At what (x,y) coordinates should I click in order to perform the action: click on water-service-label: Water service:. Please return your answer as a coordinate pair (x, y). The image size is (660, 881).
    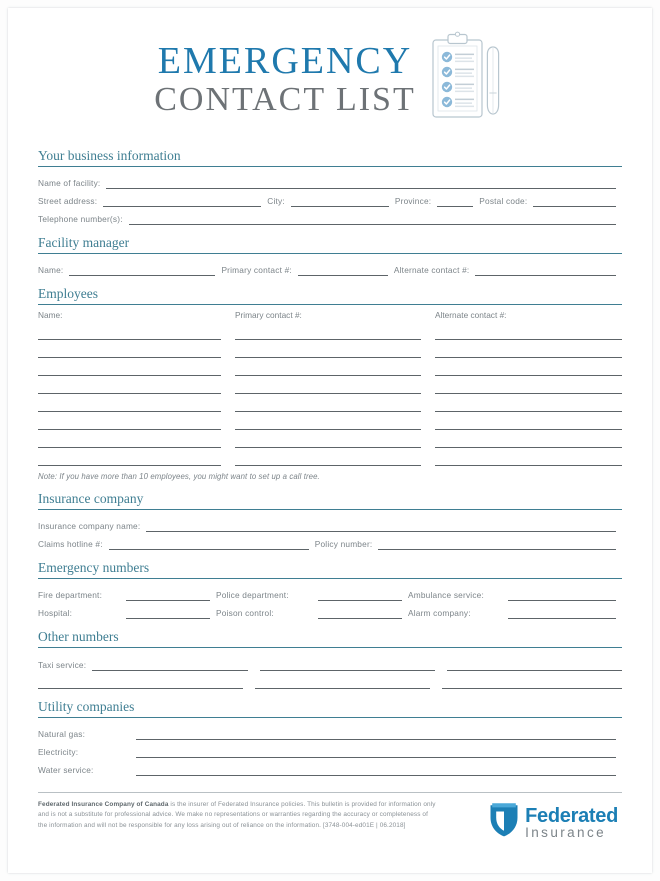
    Looking at the image, I should click on (66, 770).